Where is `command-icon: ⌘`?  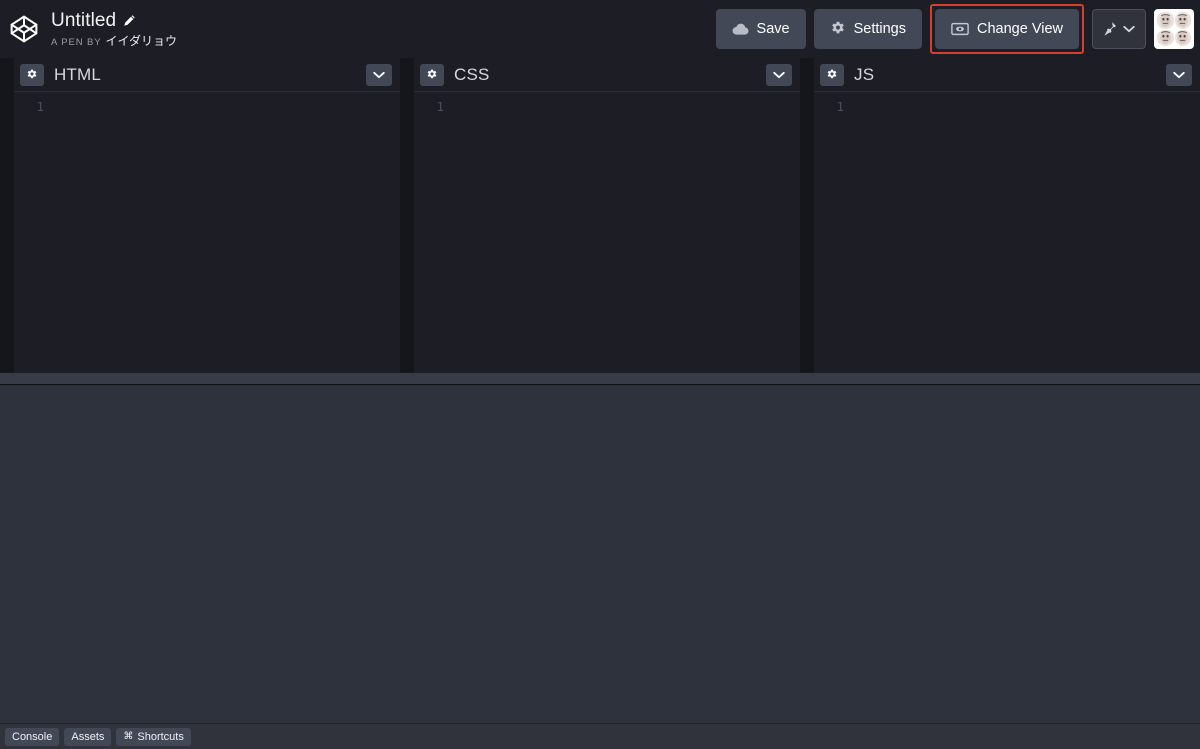 command-icon: ⌘ is located at coordinates (128, 736).